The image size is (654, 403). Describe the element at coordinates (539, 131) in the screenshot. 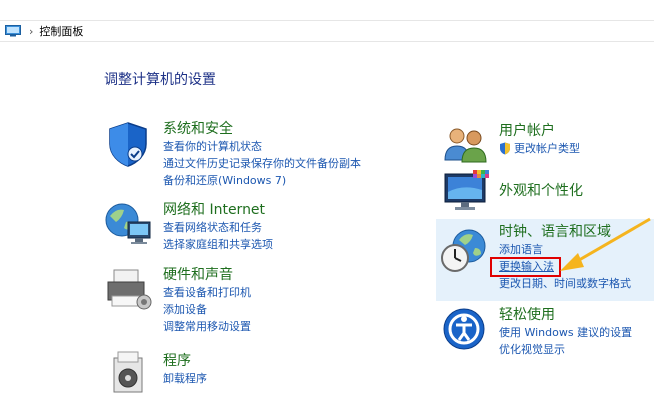

I see `category-title: 用户帐户` at that location.